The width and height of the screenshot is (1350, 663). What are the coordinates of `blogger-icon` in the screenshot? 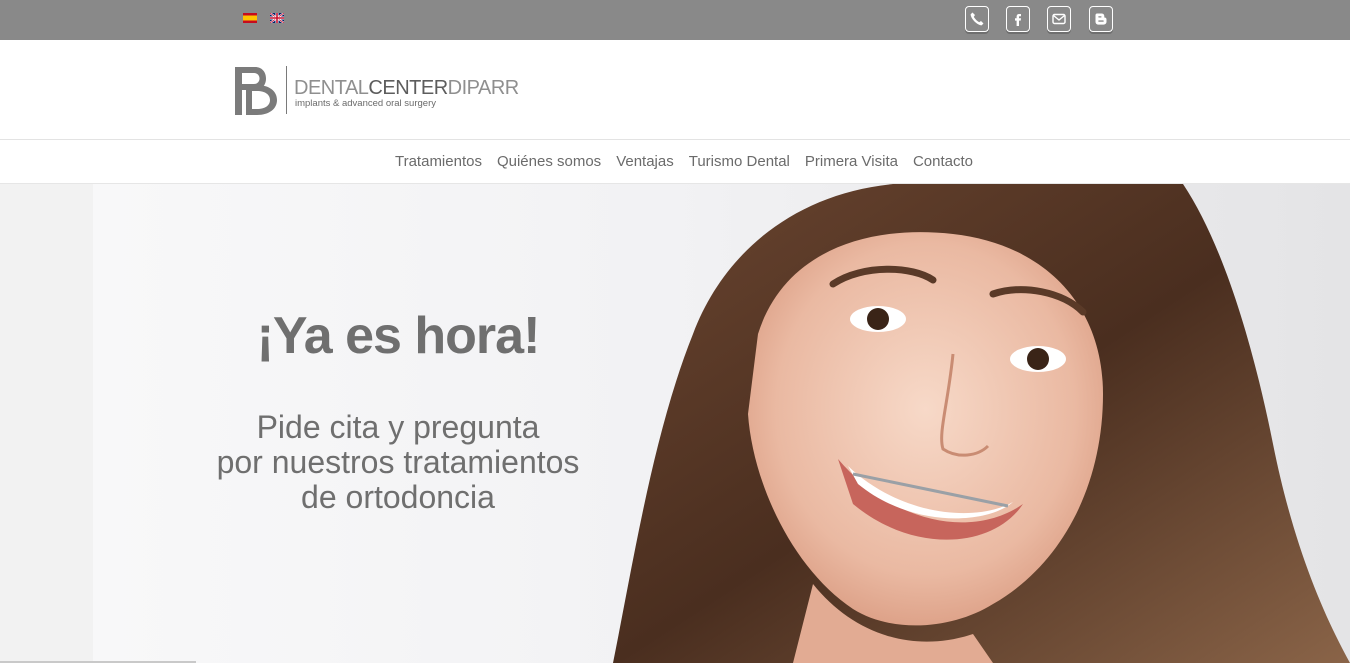 It's located at (1101, 19).